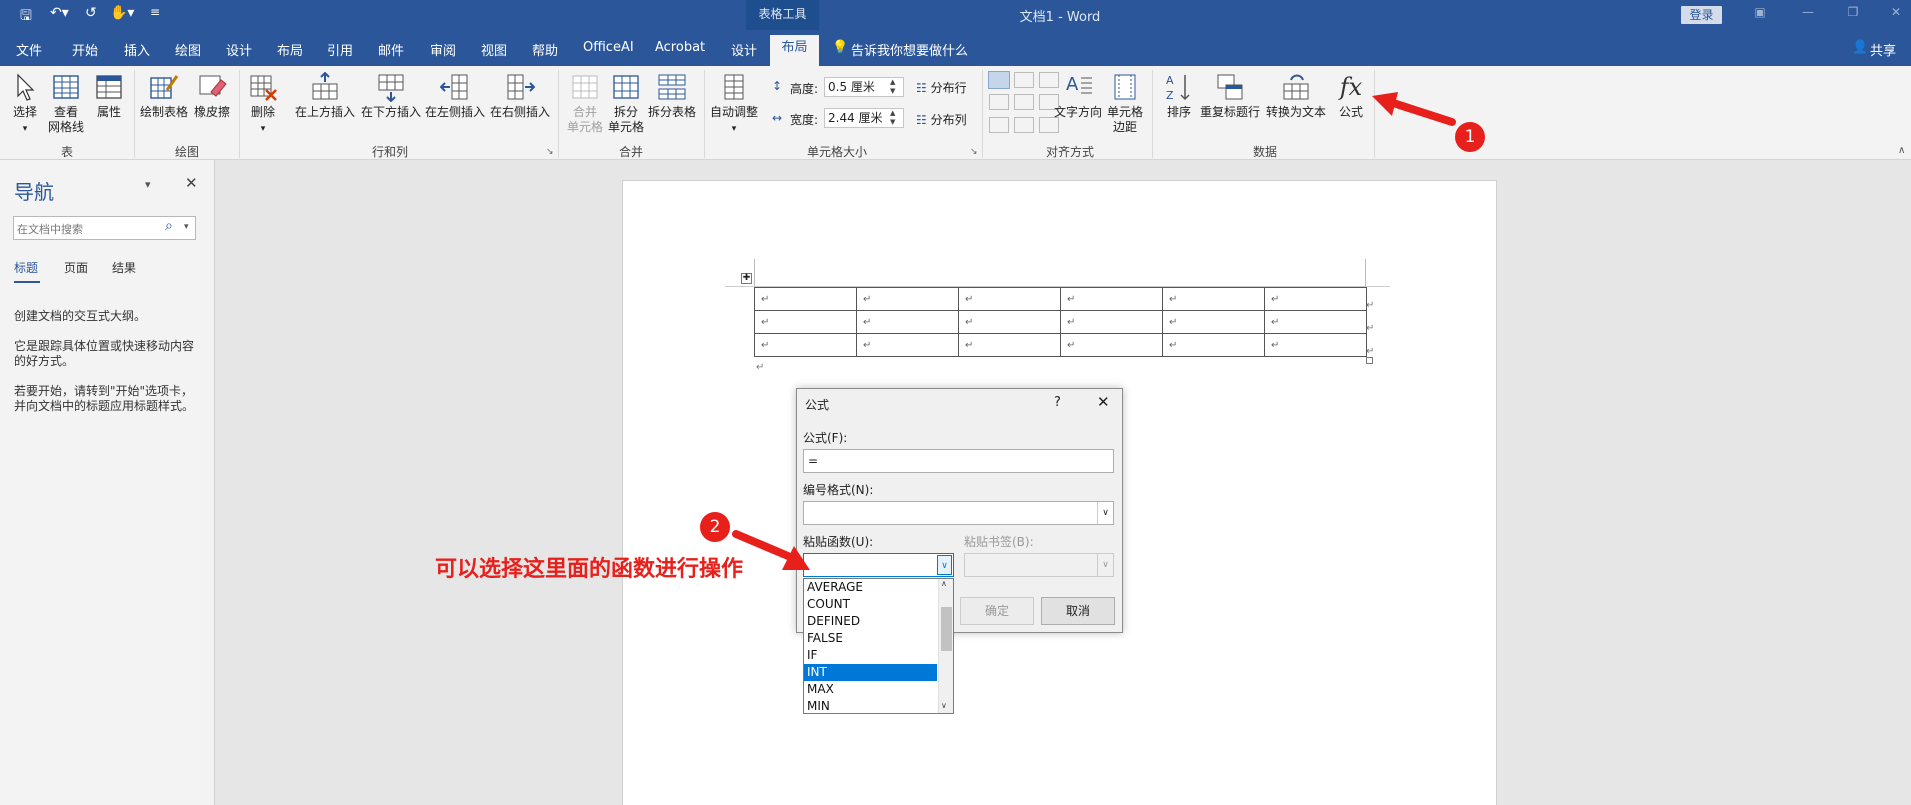  Describe the element at coordinates (494, 49) in the screenshot. I see `tab-view: 视图` at that location.